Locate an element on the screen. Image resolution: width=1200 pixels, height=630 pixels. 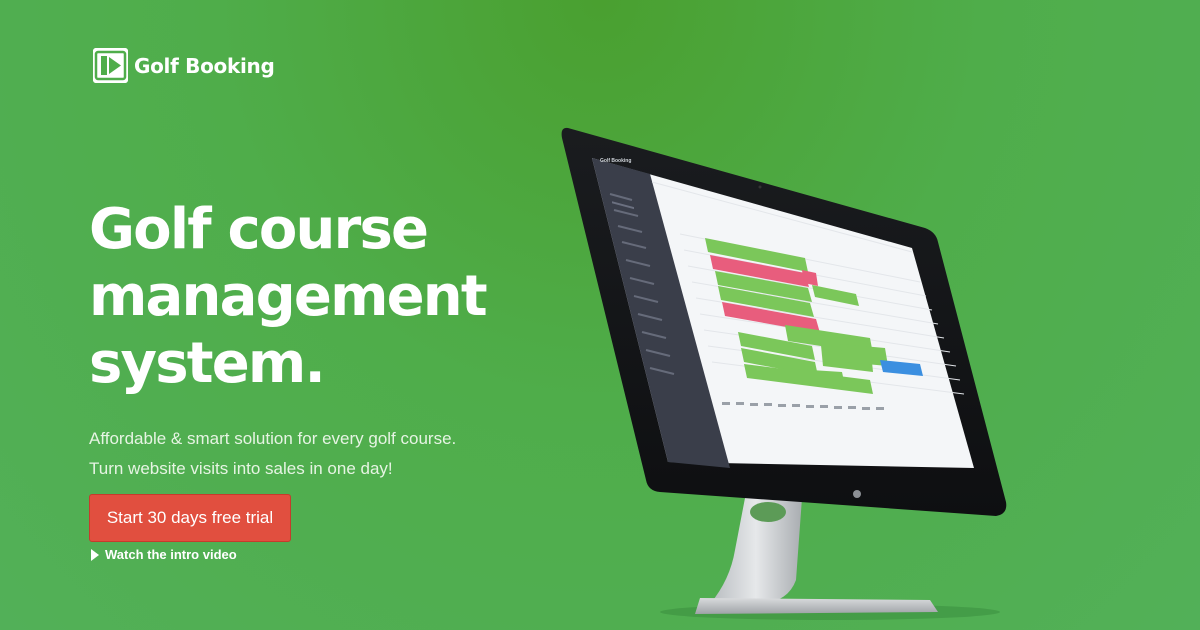
headline-line-1: Golf course is located at coordinates (259, 229).